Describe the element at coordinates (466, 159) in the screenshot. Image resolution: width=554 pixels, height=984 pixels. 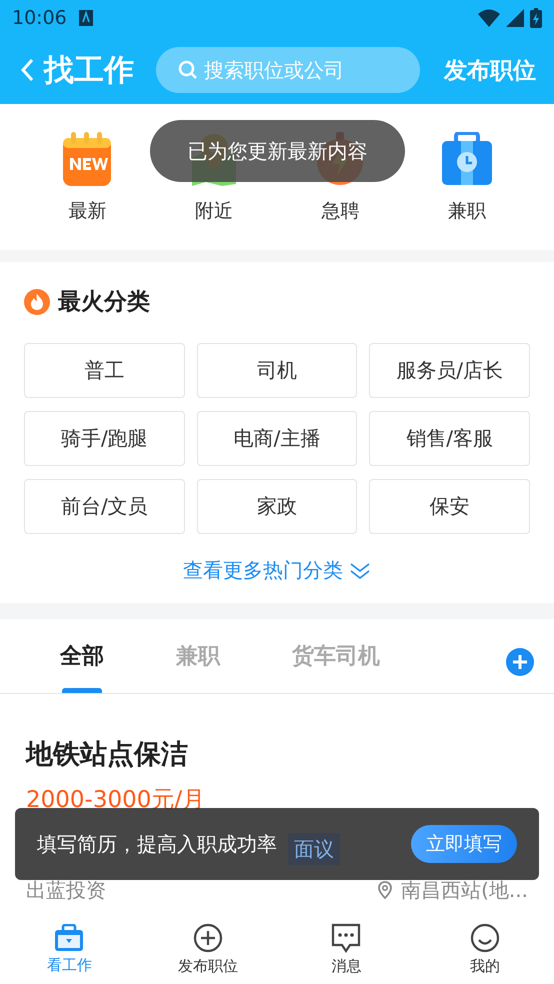
I see `briefcase-clock-icon` at that location.